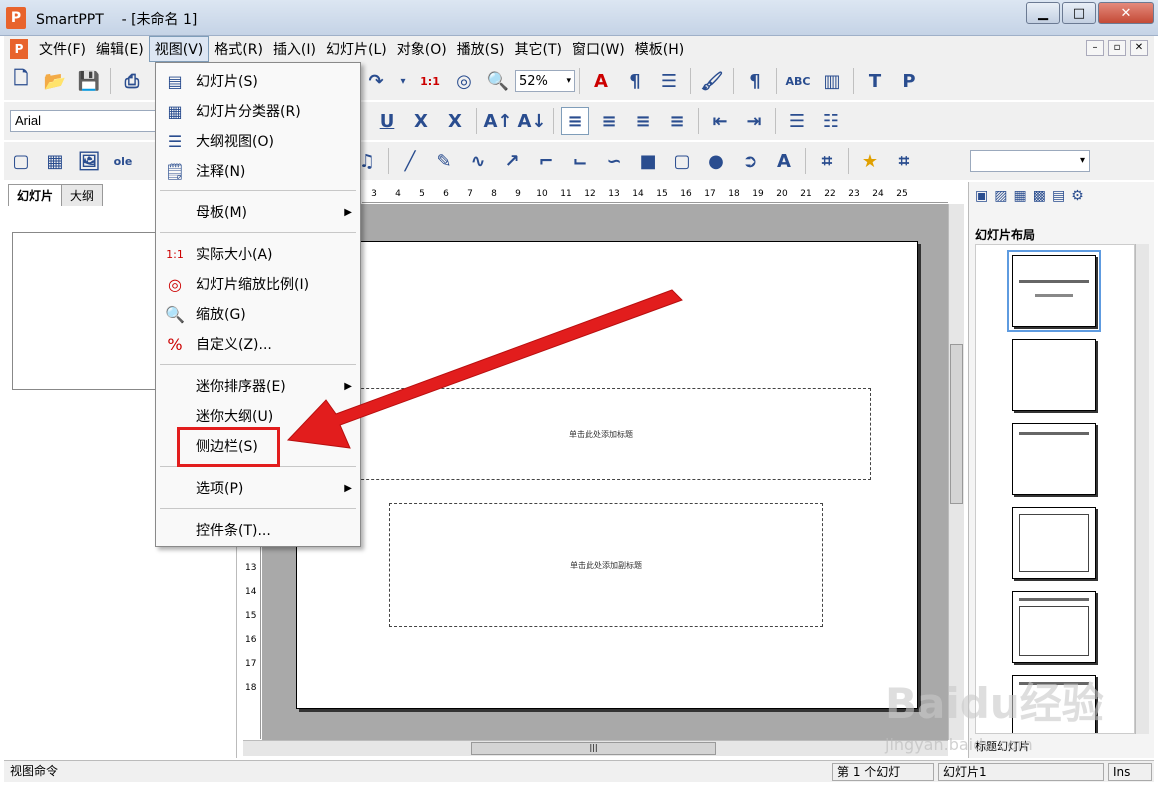 The image size is (1158, 785). I want to click on shrink-font-icon: A↓, so click(532, 121).